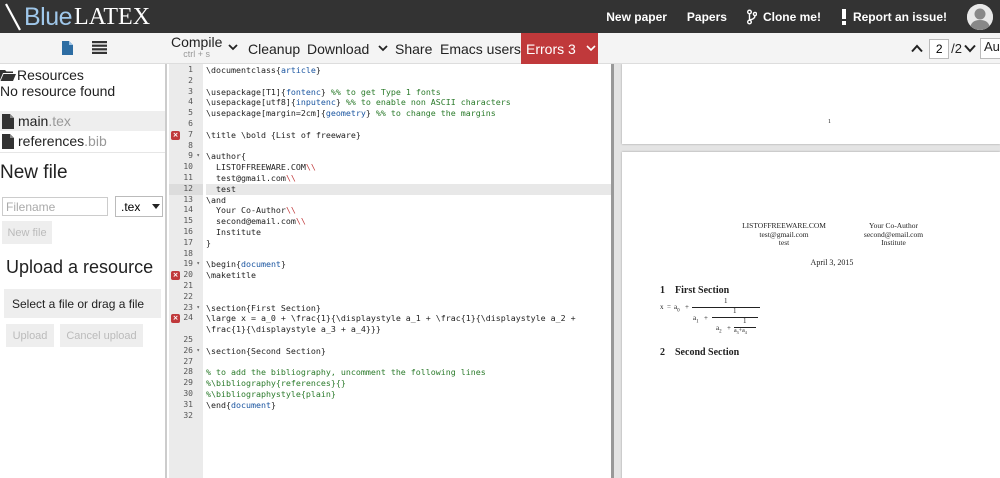 Image resolution: width=1000 pixels, height=478 pixels. Describe the element at coordinates (82, 303) in the screenshot. I see `file-dropzone: Select a file or drag a file` at that location.